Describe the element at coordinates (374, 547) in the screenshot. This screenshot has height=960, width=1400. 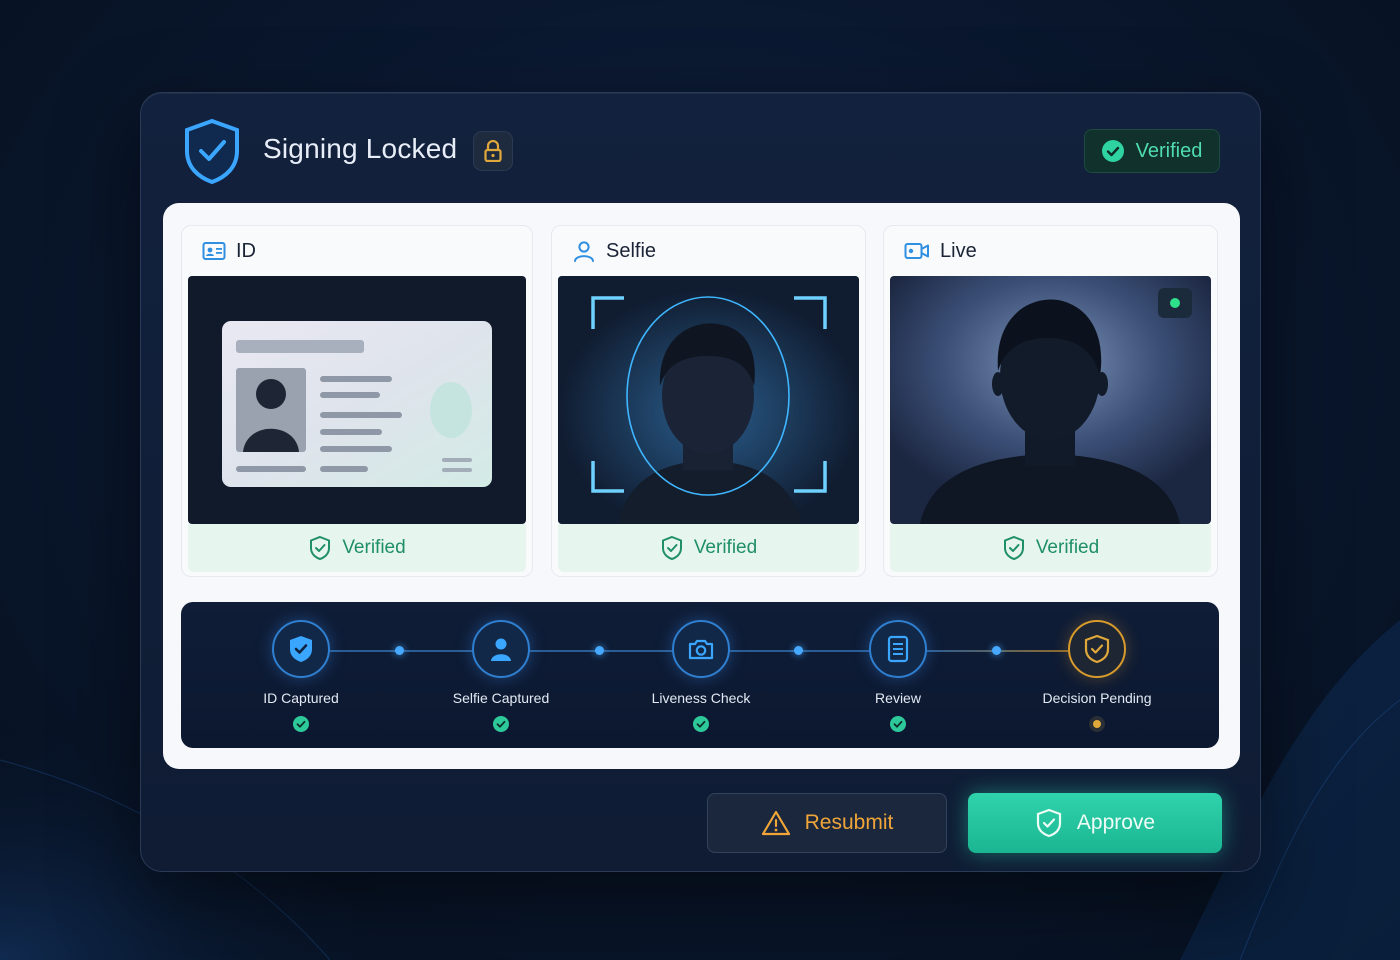
I see `id-card-status-label: Verified` at that location.